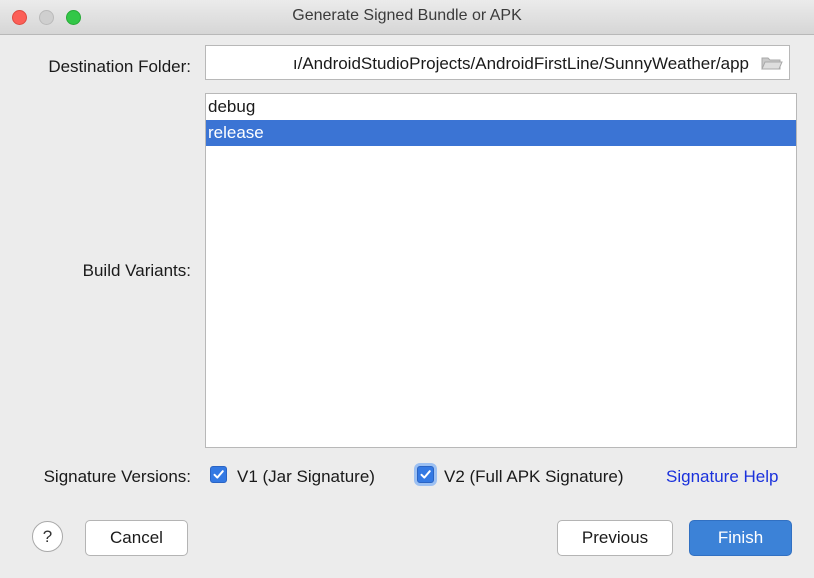 This screenshot has width=814, height=578. I want to click on build-variants-label: Build Variants:, so click(136, 270).